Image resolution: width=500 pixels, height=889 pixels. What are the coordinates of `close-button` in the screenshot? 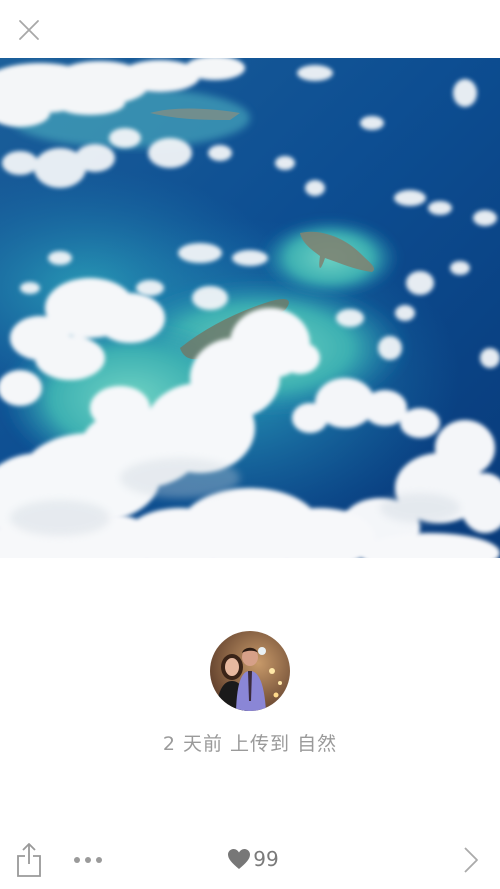 It's located at (29, 30).